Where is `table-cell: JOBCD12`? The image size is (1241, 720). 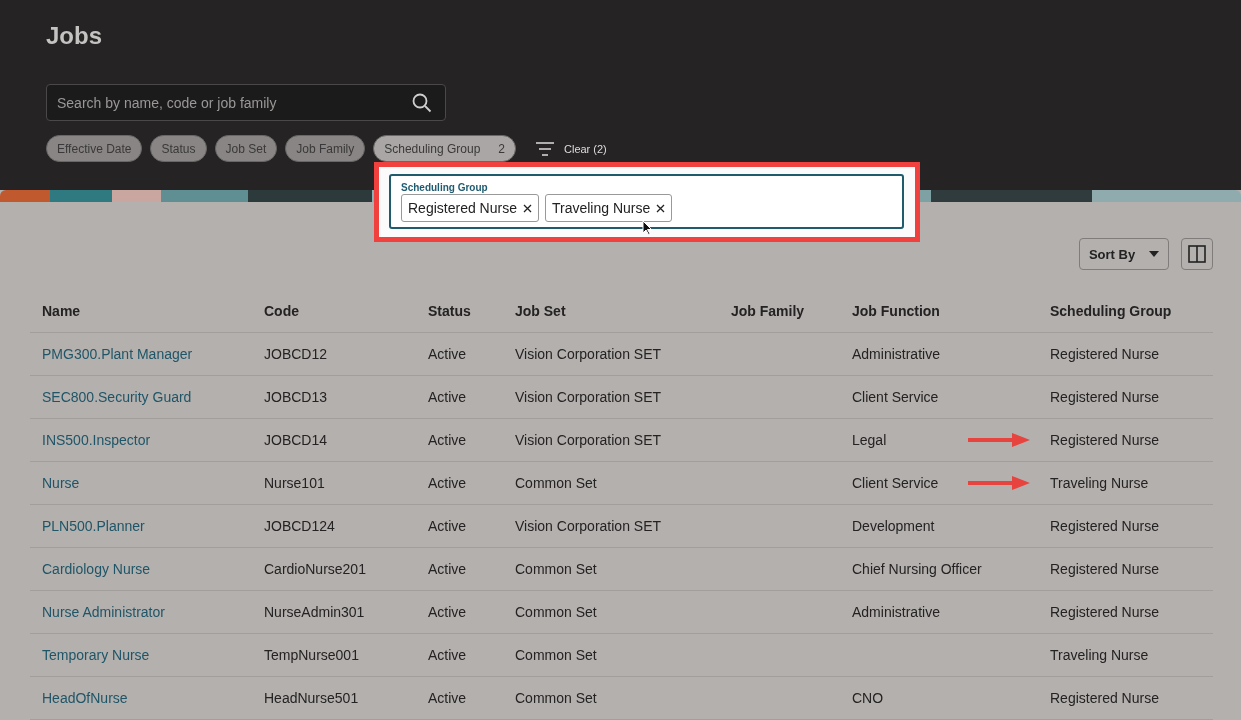
table-cell: JOBCD12 is located at coordinates (296, 354).